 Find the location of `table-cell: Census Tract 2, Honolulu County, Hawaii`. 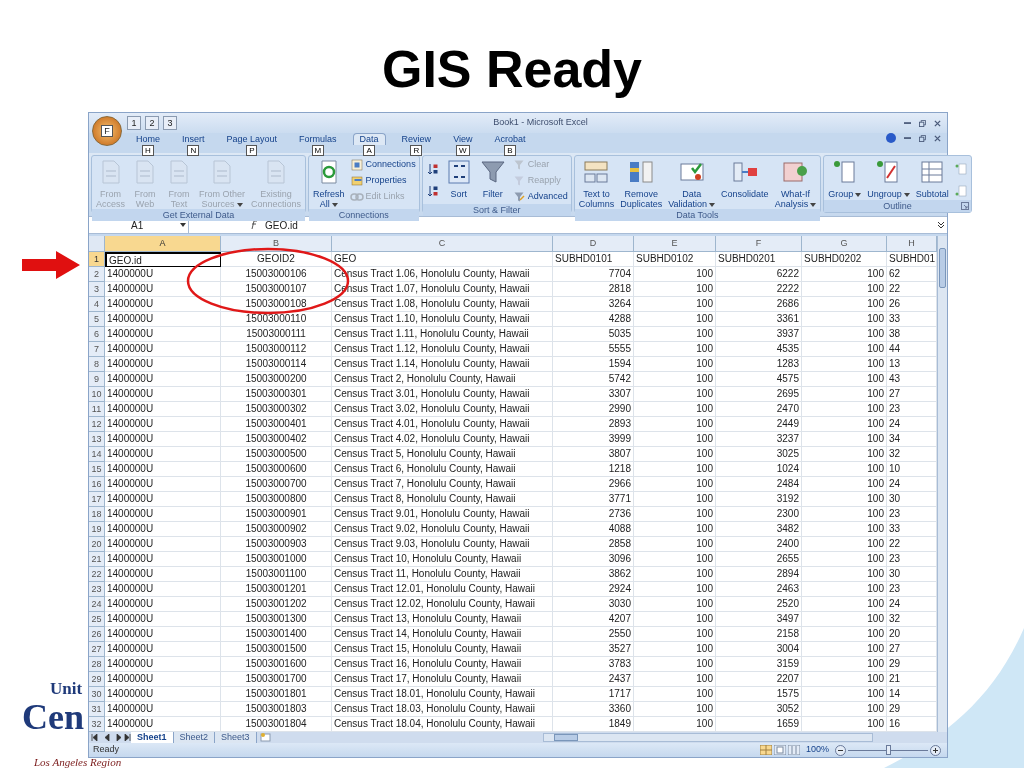

table-cell: Census Tract 2, Honolulu County, Hawaii is located at coordinates (442, 379).